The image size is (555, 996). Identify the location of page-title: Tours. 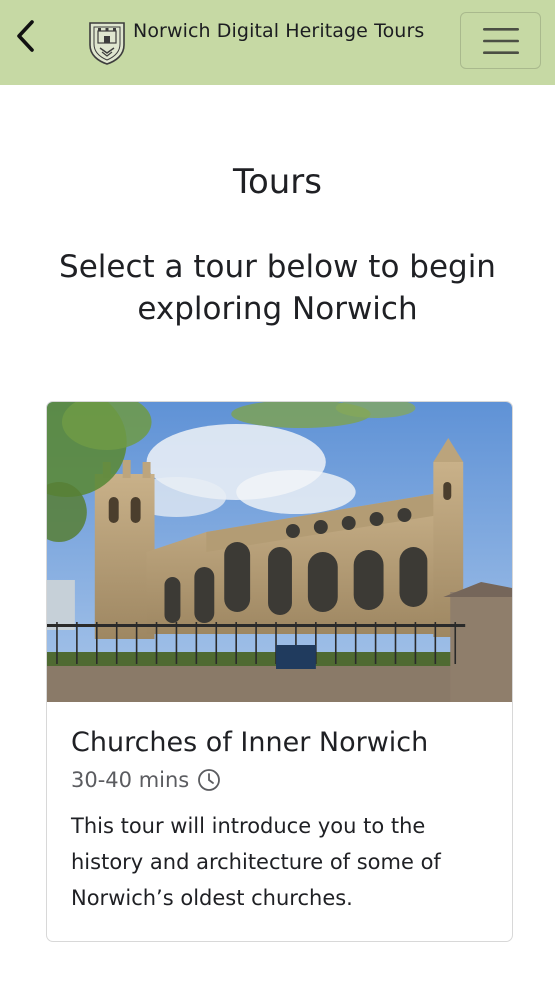
(277, 182).